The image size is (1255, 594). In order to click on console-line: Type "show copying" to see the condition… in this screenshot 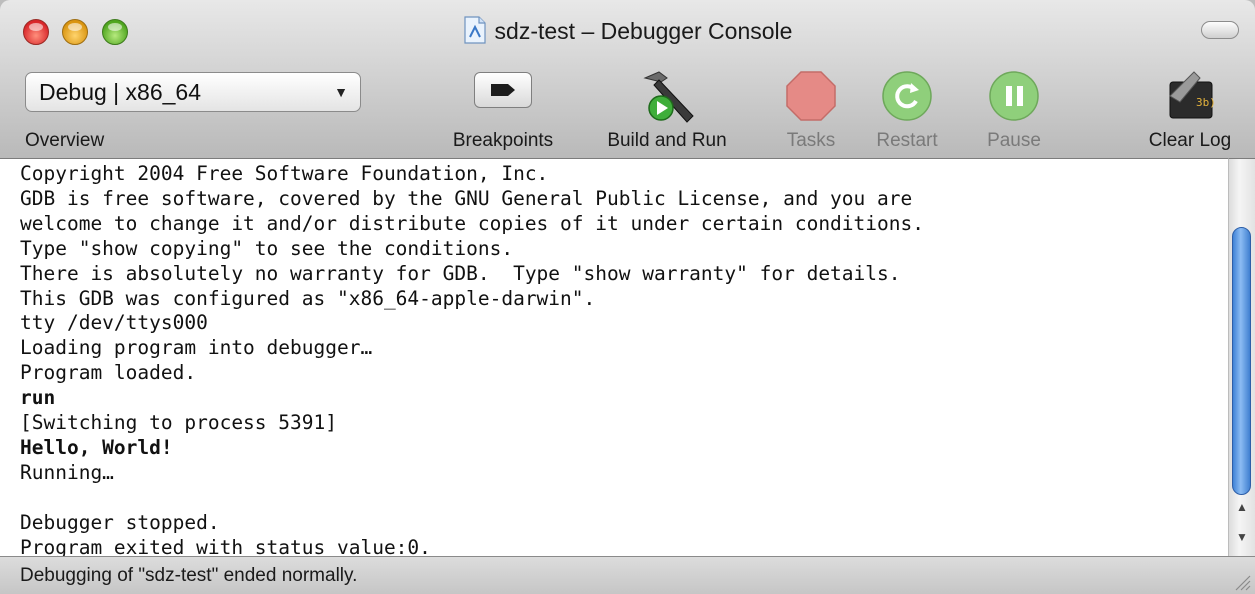, I will do `click(267, 248)`.